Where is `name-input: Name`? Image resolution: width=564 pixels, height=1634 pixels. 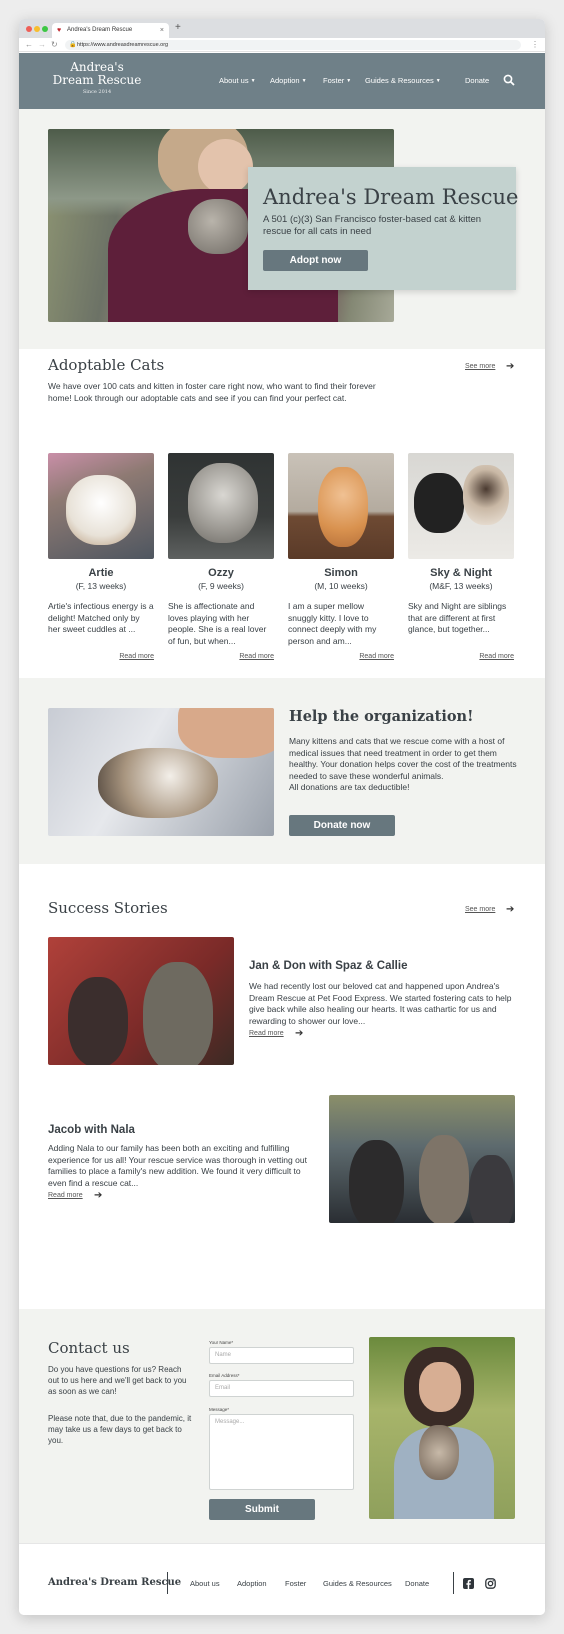
name-input: Name is located at coordinates (281, 1355).